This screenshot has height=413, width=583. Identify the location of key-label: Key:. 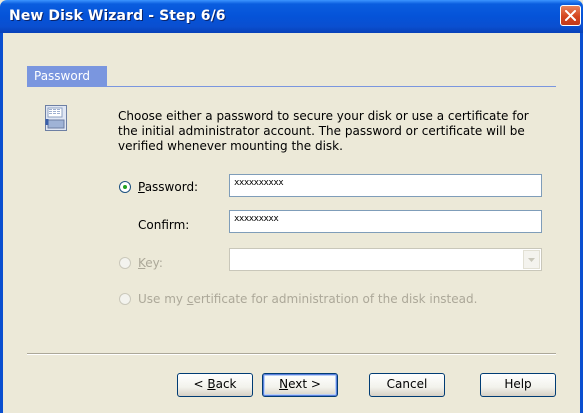
(150, 263).